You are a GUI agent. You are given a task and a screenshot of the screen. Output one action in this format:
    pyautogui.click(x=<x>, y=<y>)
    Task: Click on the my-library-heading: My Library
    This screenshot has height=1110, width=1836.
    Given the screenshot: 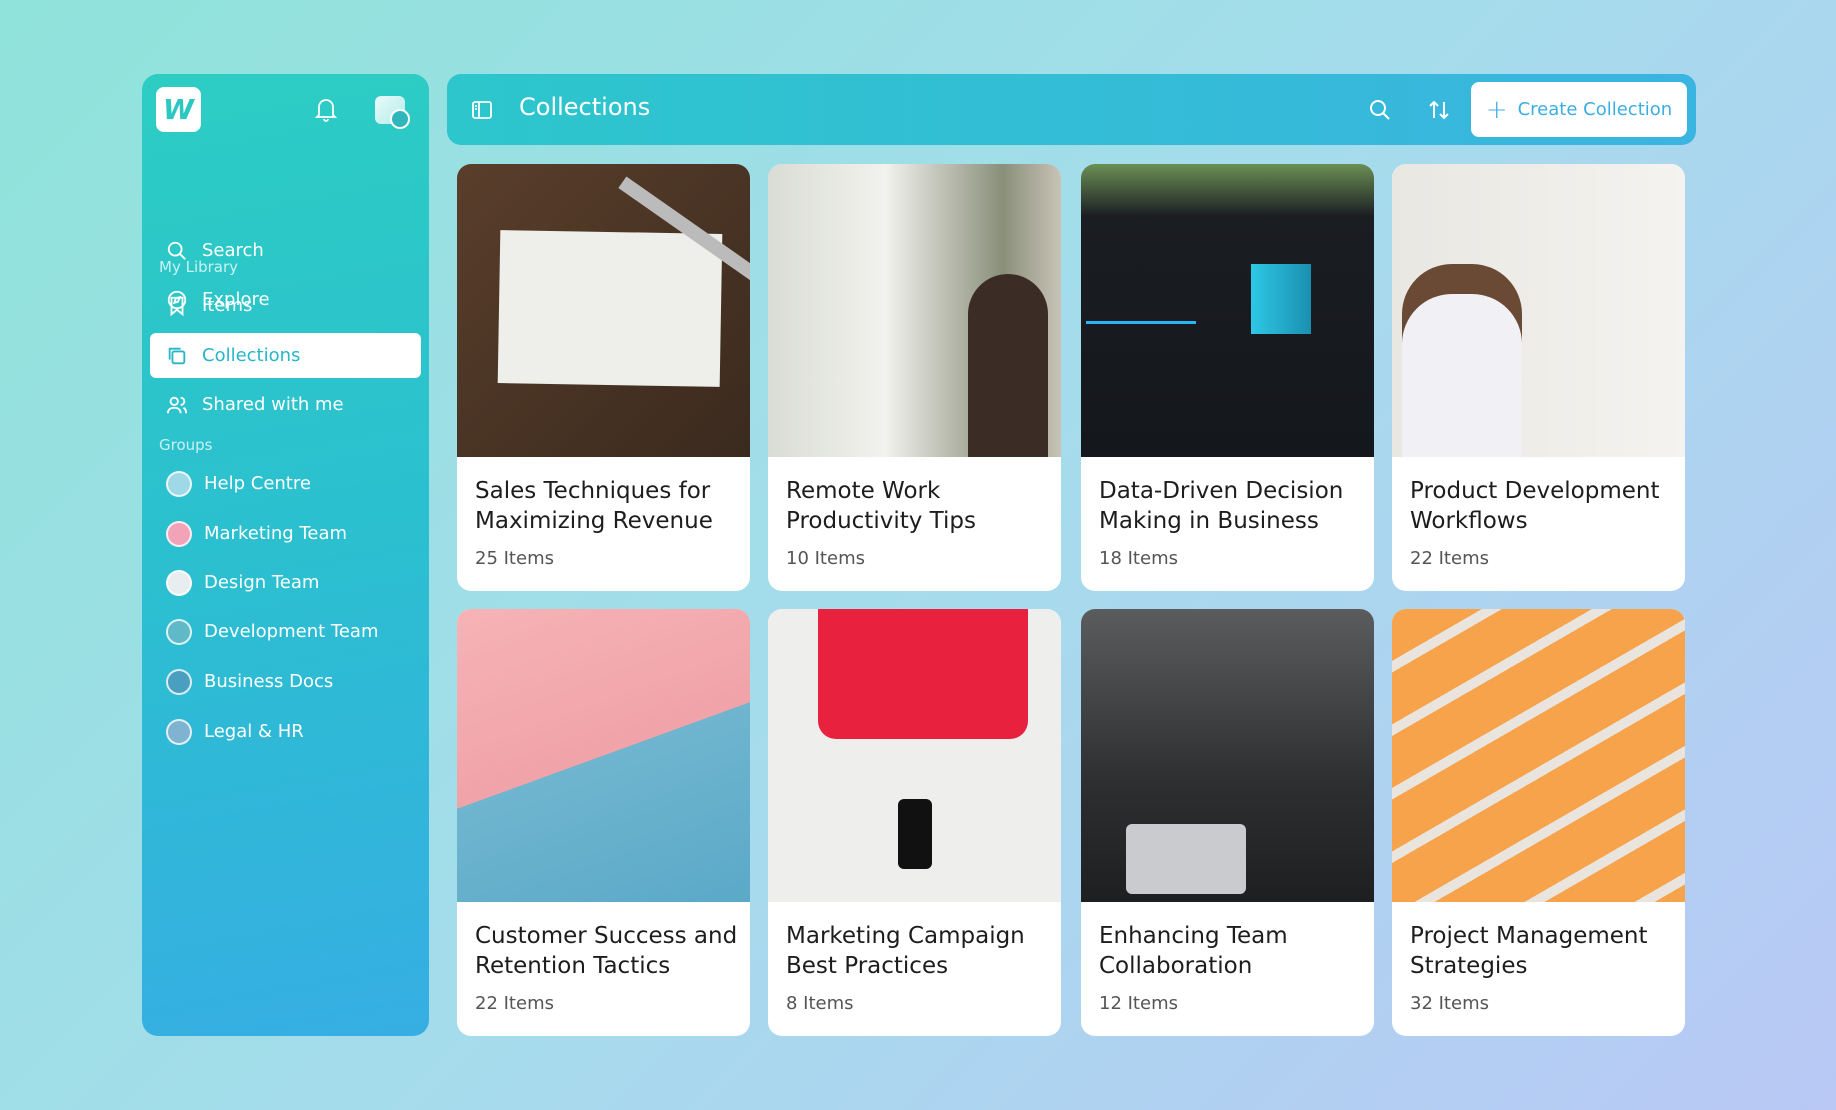 What is the action you would take?
    pyautogui.click(x=199, y=267)
    